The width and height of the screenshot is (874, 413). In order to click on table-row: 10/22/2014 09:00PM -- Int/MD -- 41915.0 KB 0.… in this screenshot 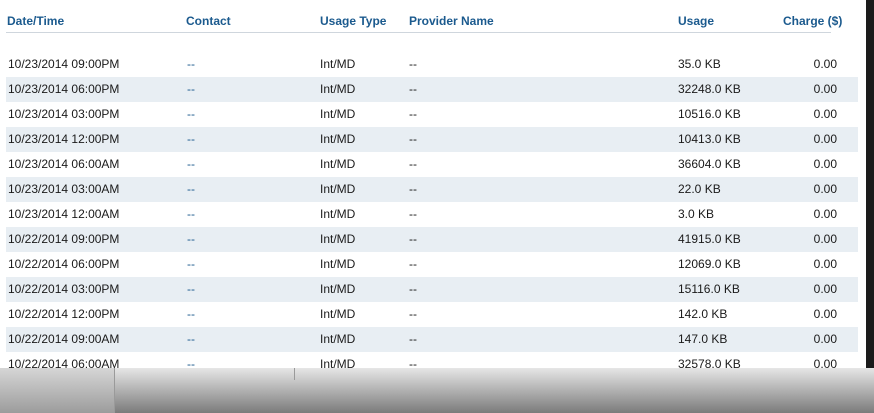, I will do `click(432, 239)`.